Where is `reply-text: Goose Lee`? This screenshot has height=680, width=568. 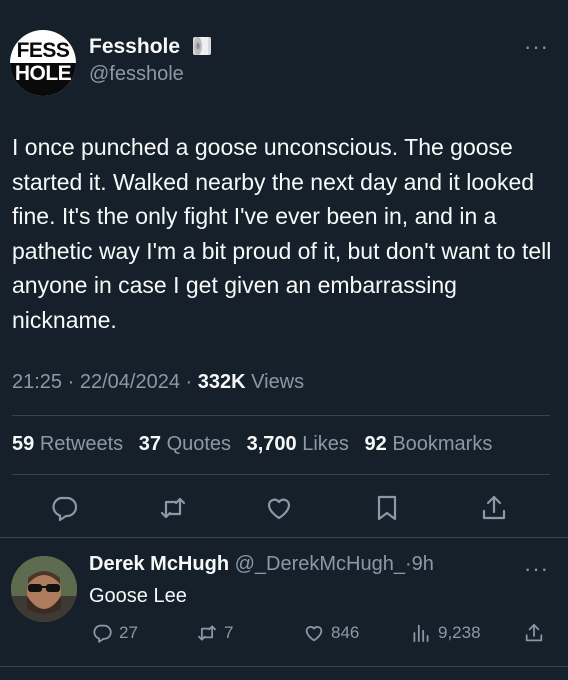 reply-text: Goose Lee is located at coordinates (138, 596).